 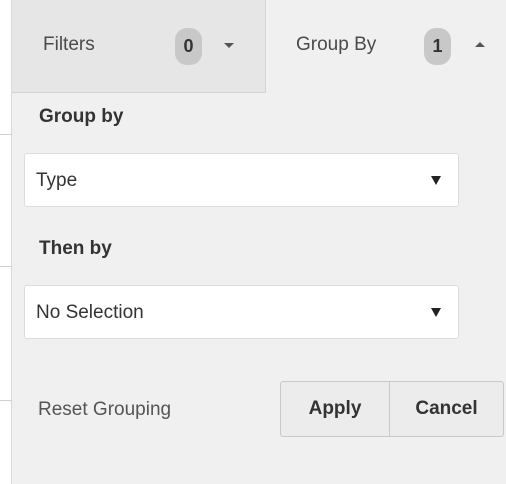 I want to click on filters-count-badge: 0, so click(x=188, y=46).